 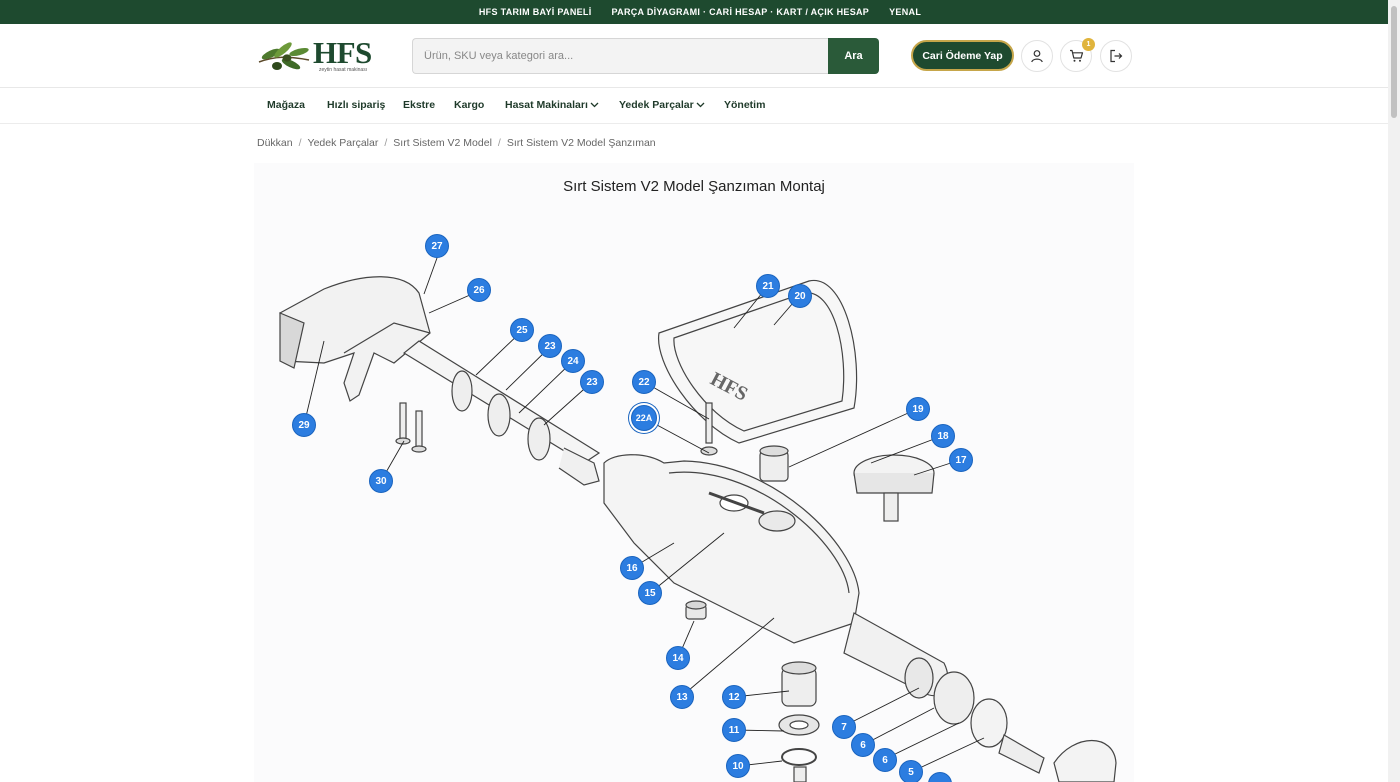 I want to click on hfs-logo: HFS zeytin hasat makinası, so click(x=320, y=55).